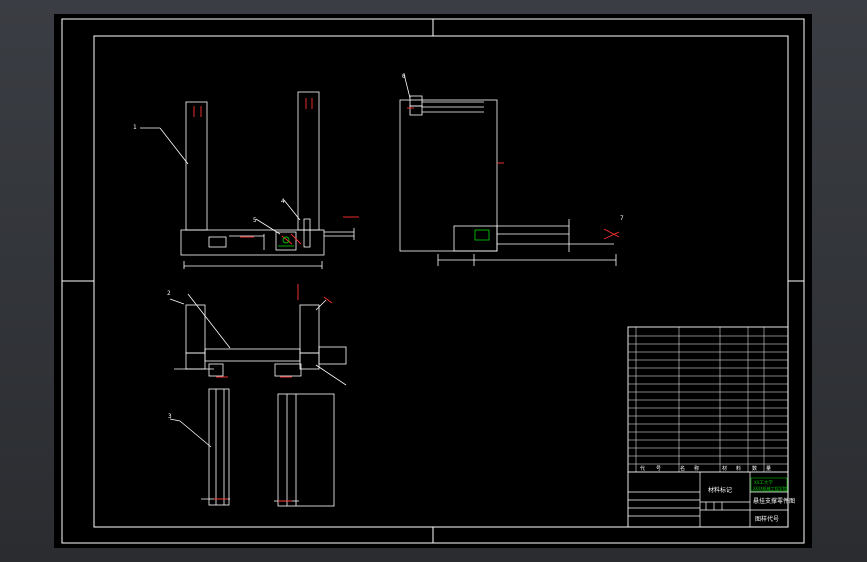 The height and width of the screenshot is (562, 867). Describe the element at coordinates (276, 171) in the screenshot. I see `front-view-centerlines` at that location.